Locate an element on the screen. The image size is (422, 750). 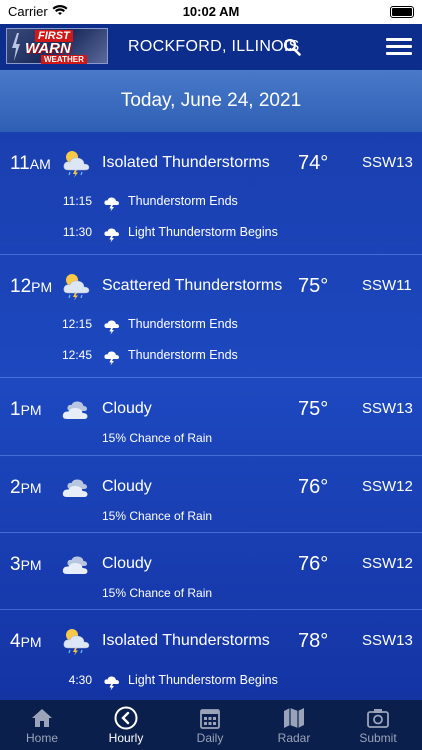
hourly-icon is located at coordinates (126, 718).